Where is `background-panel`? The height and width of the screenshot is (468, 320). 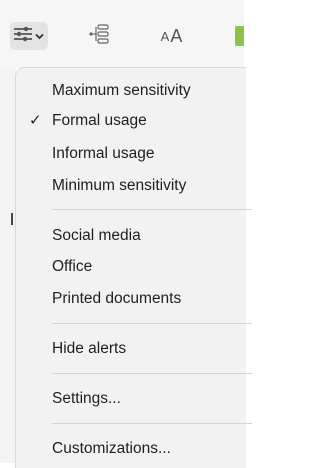 background-panel is located at coordinates (8, 265).